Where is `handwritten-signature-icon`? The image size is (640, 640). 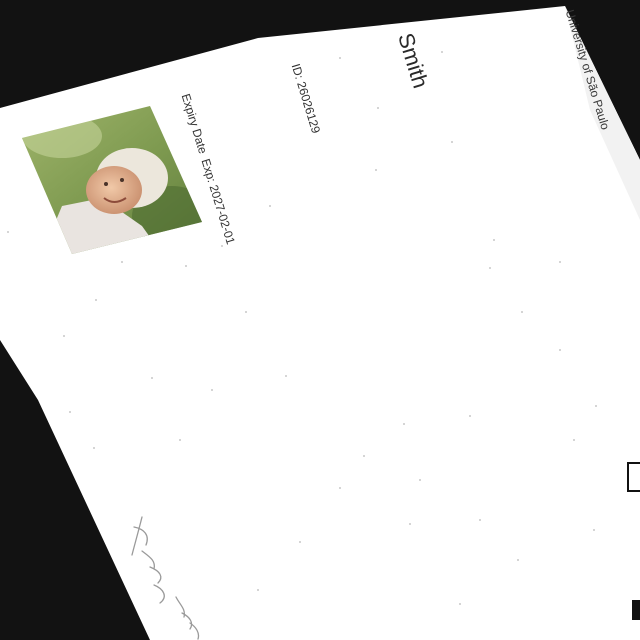 handwritten-signature-icon is located at coordinates (165, 578).